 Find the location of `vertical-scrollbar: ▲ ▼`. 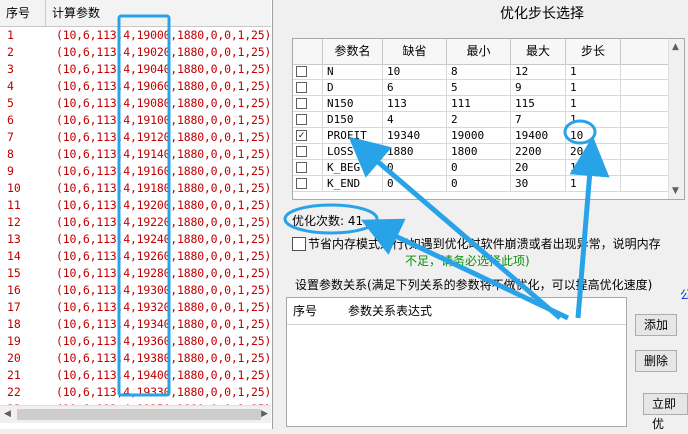

vertical-scrollbar: ▲ ▼ is located at coordinates (676, 119).